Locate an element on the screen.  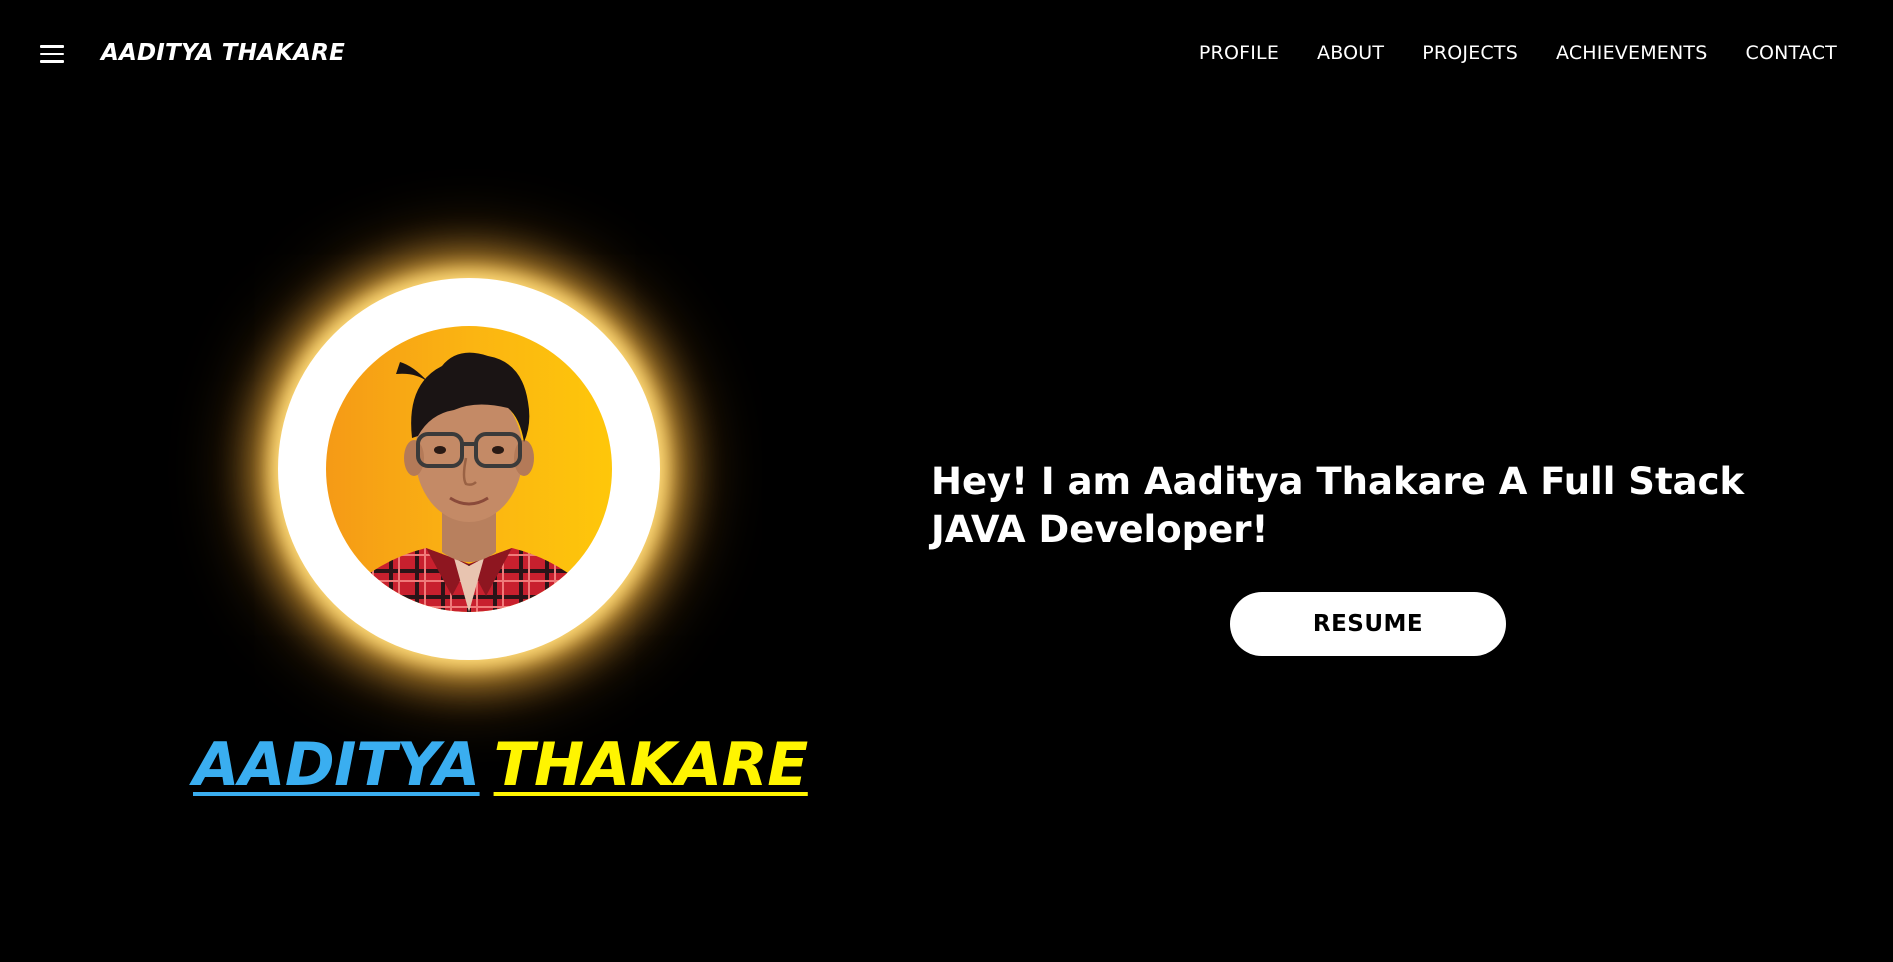
hero-name: AADITYA THAKARE is located at coordinates (500, 765).